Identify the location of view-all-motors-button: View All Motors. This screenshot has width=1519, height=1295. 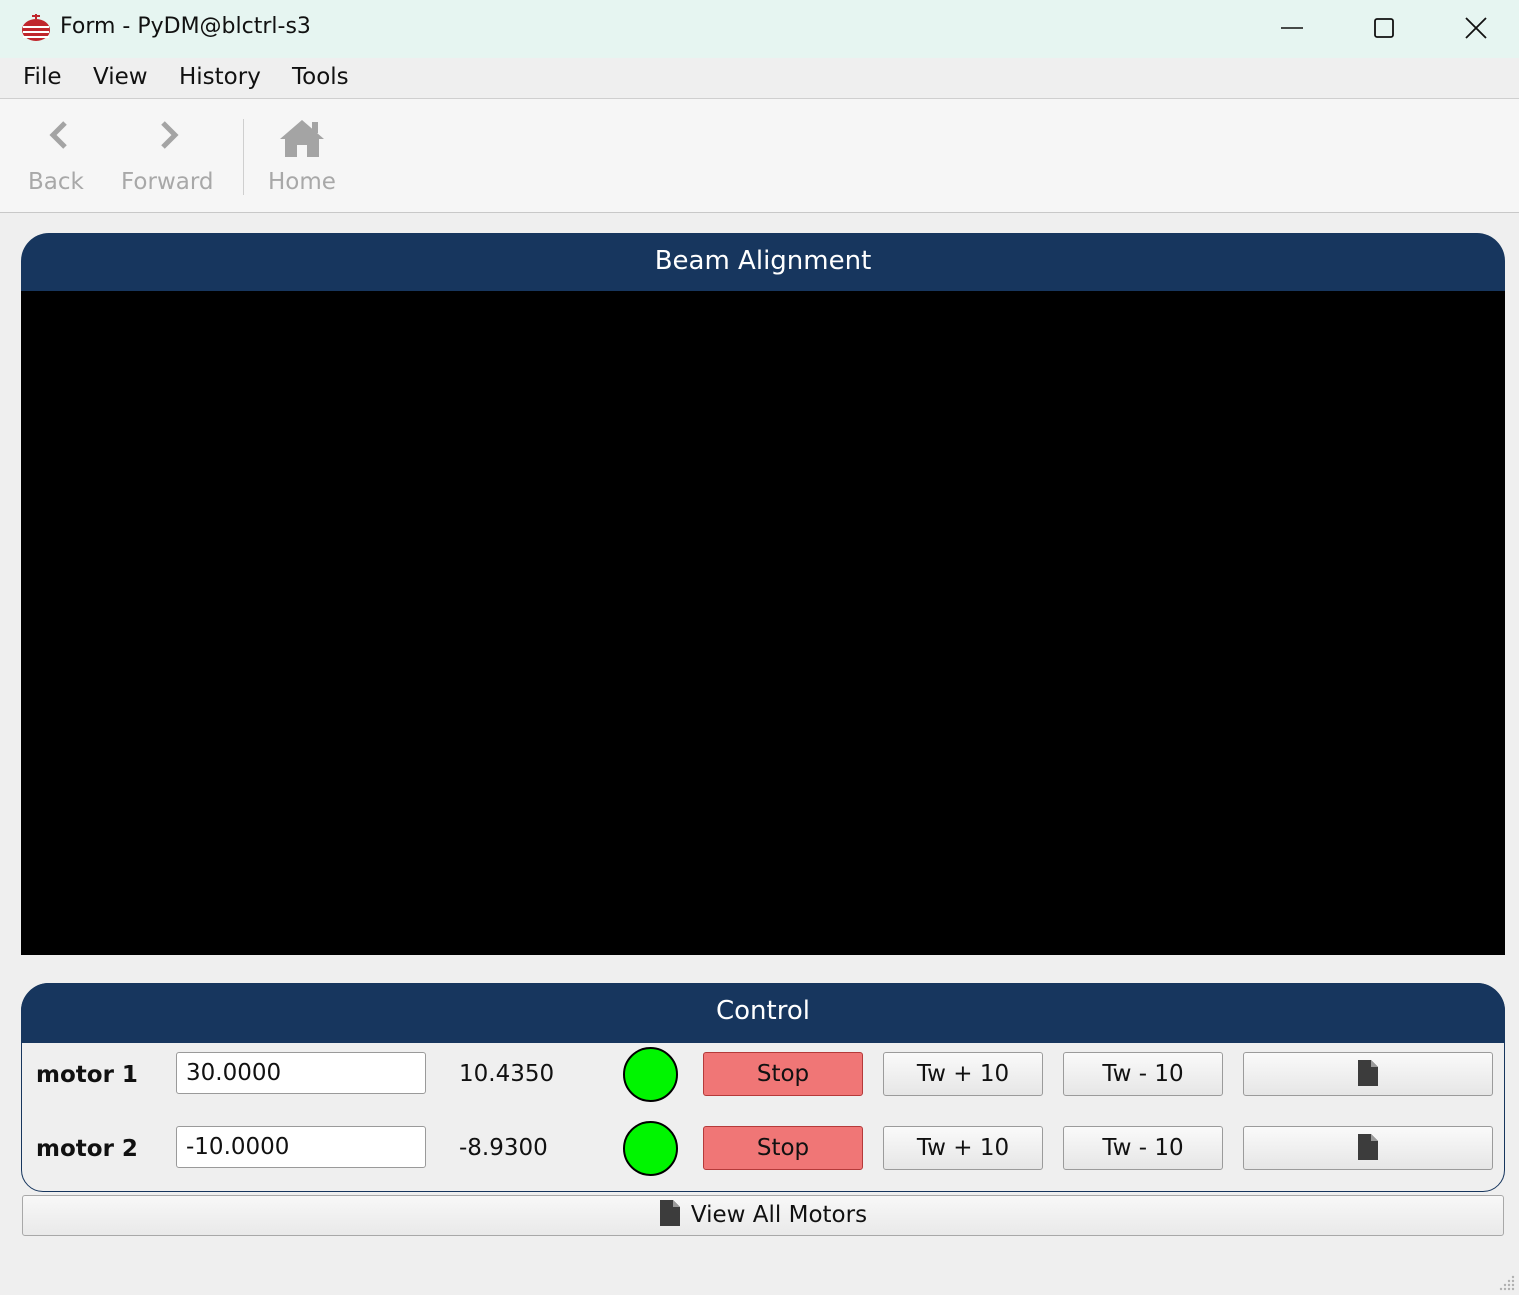
(763, 1215).